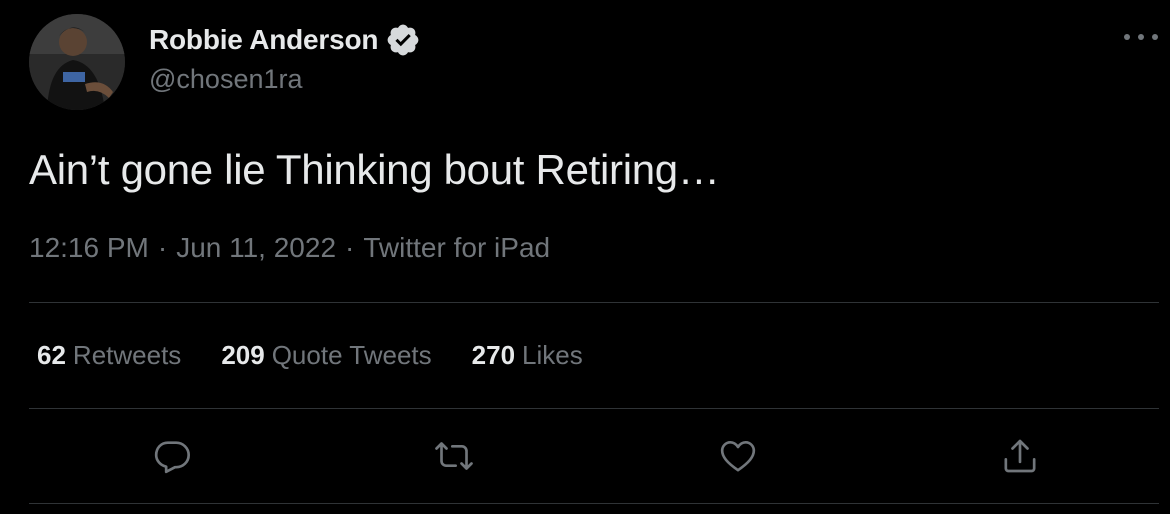  I want to click on tweet-source: Twitter for iPad, so click(456, 248).